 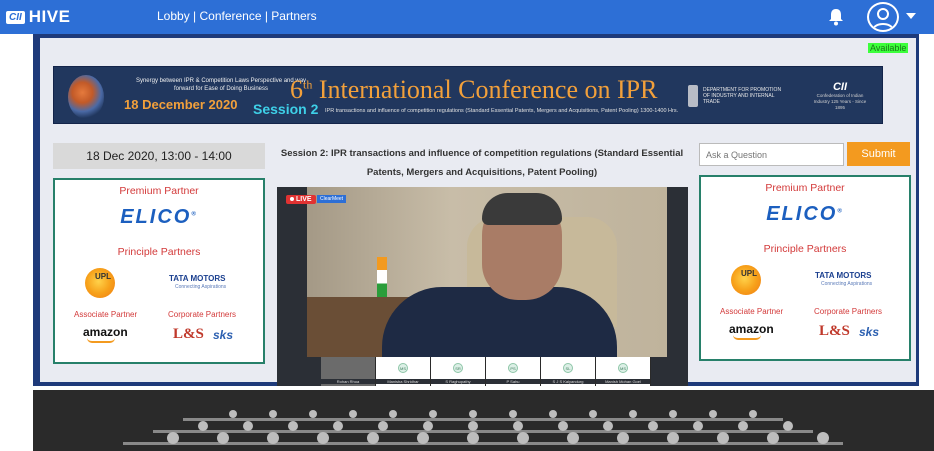 What do you see at coordinates (771, 154) in the screenshot?
I see `ask-question-input` at bounding box center [771, 154].